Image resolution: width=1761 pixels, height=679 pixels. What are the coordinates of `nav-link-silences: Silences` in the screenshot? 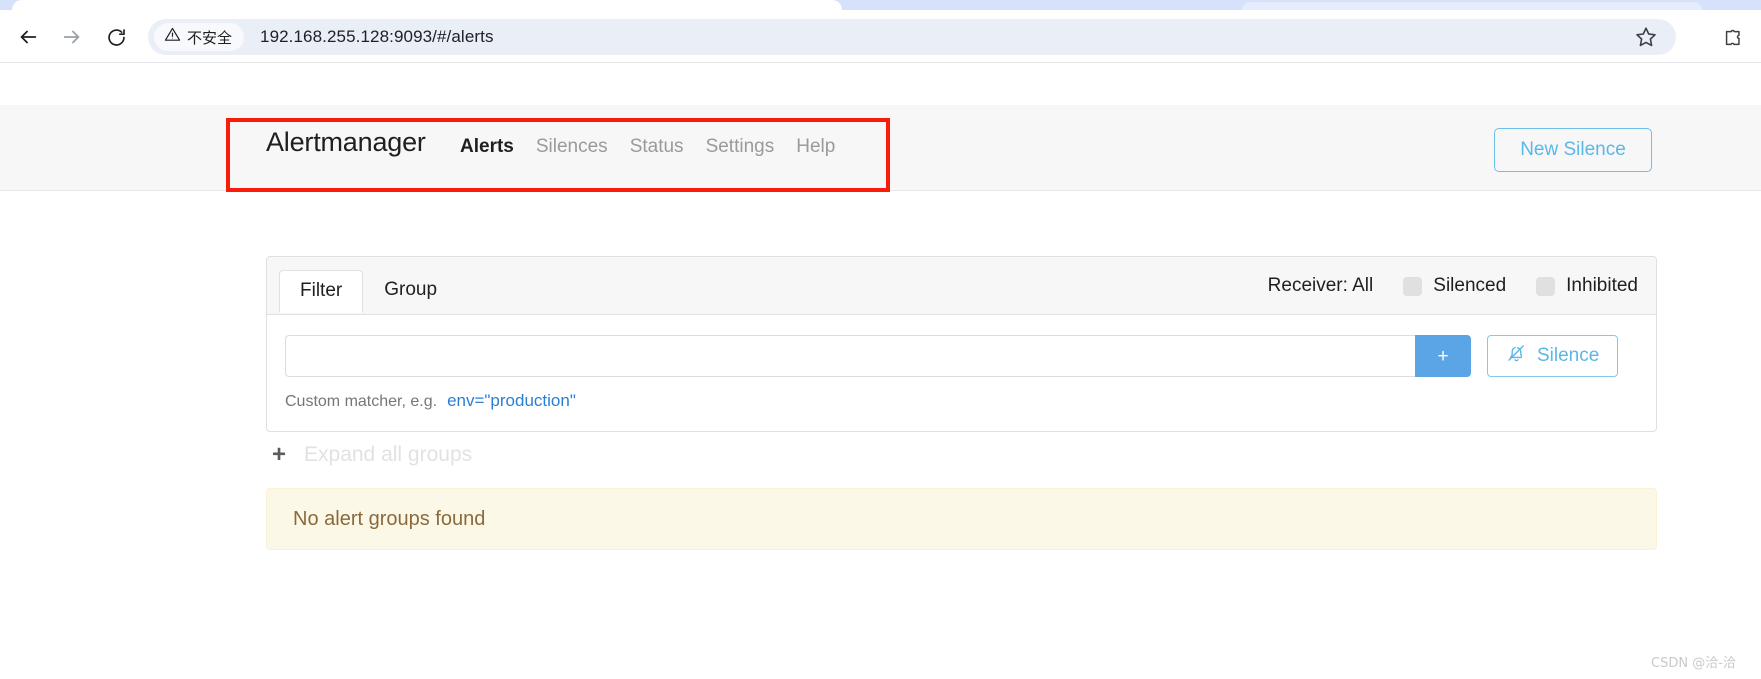 It's located at (572, 147).